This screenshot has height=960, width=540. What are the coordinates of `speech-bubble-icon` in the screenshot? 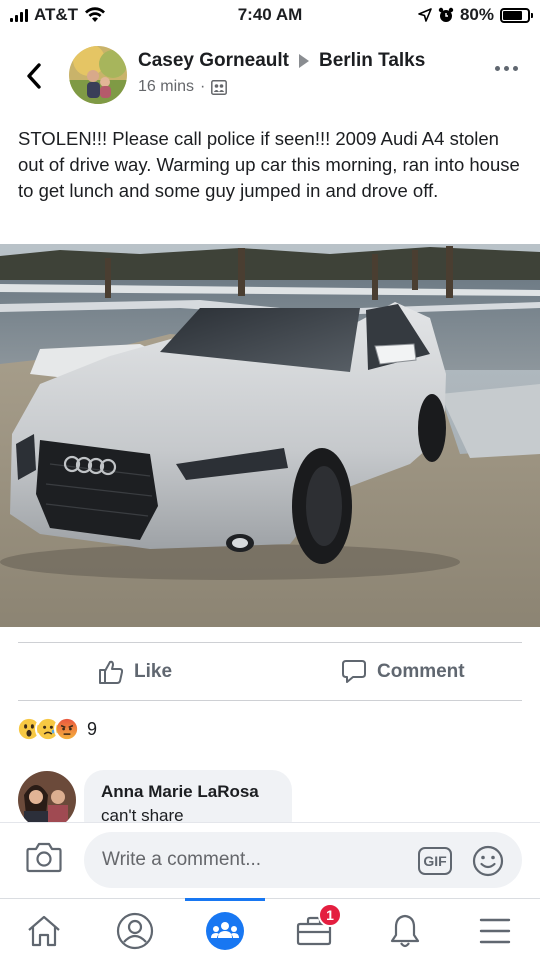 It's located at (354, 671).